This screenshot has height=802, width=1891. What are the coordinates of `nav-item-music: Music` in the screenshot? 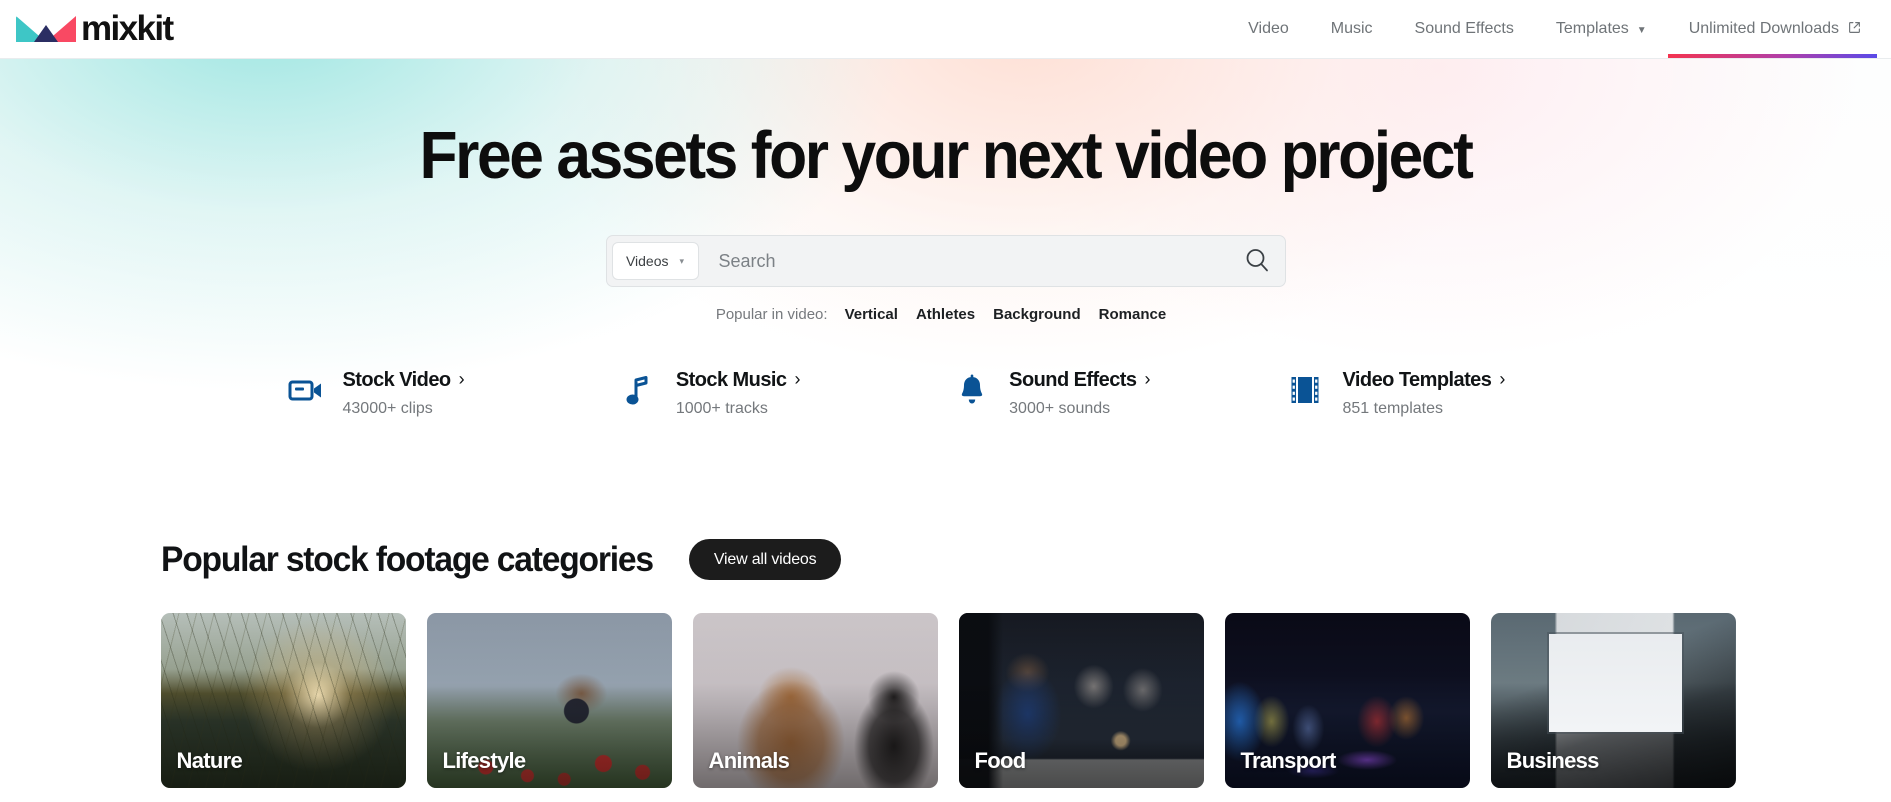 It's located at (1352, 29).